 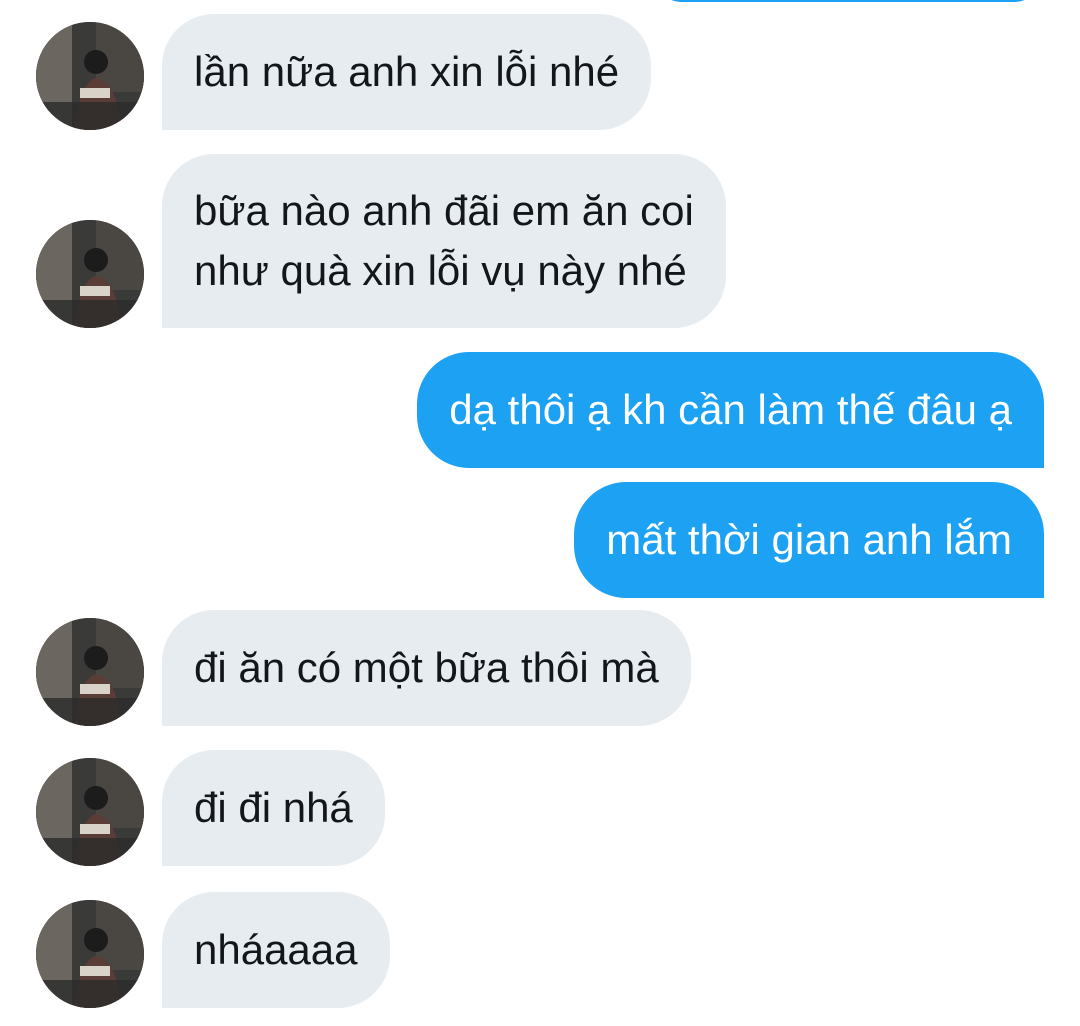 What do you see at coordinates (444, 210) in the screenshot?
I see `message-text-line: bữa nào anh đãi em ăn coi` at bounding box center [444, 210].